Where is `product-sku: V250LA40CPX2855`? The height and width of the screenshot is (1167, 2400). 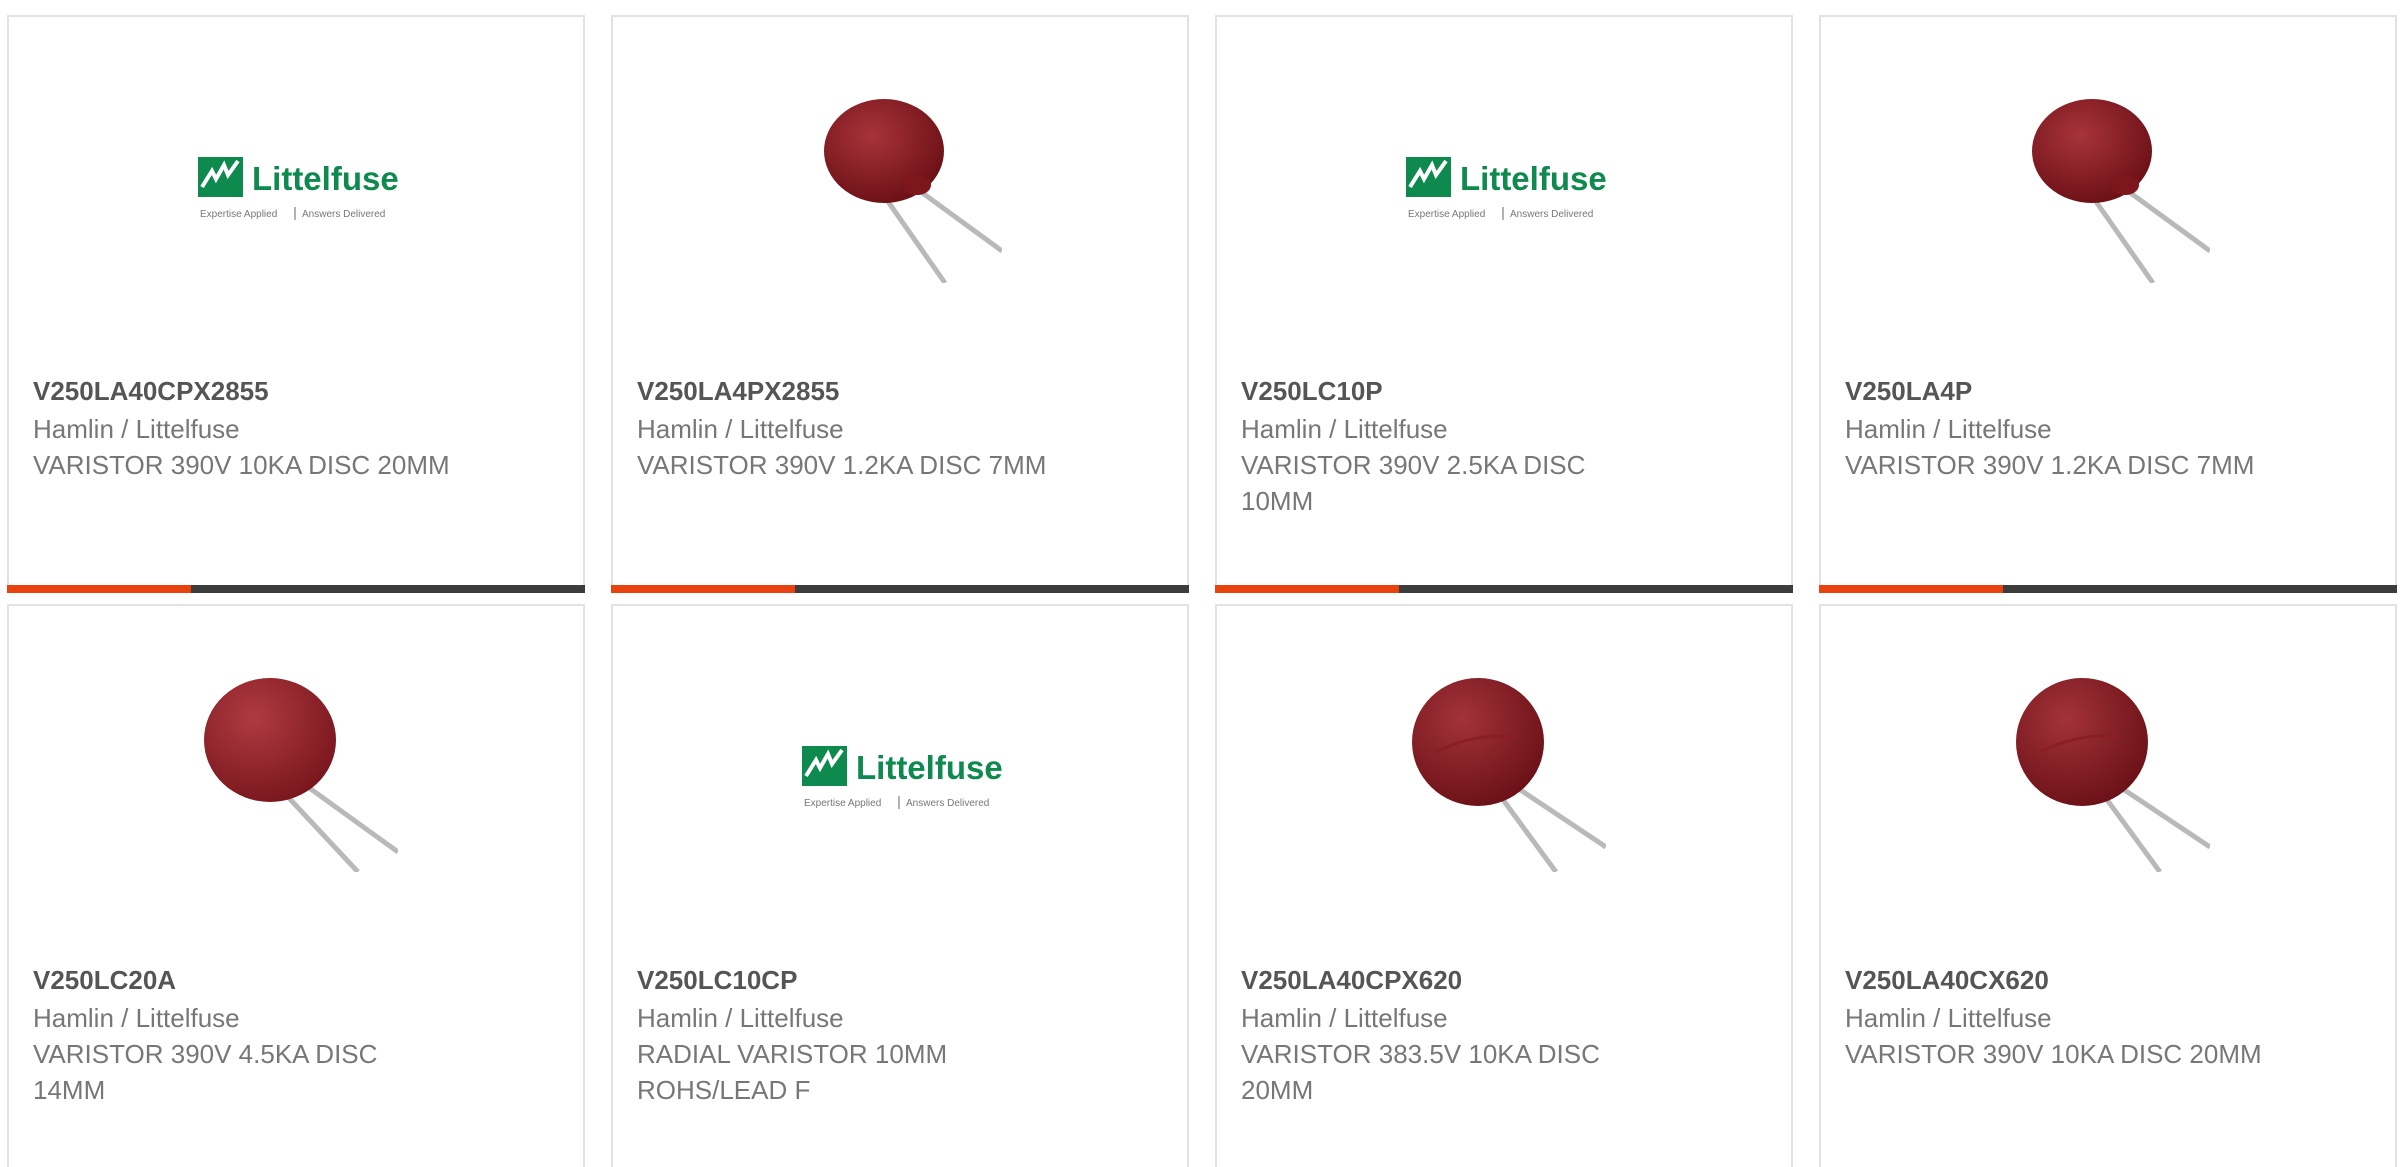 product-sku: V250LA40CPX2855 is located at coordinates (151, 391).